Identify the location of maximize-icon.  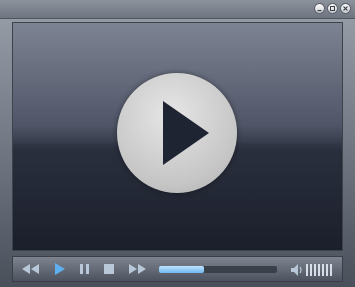
(332, 8).